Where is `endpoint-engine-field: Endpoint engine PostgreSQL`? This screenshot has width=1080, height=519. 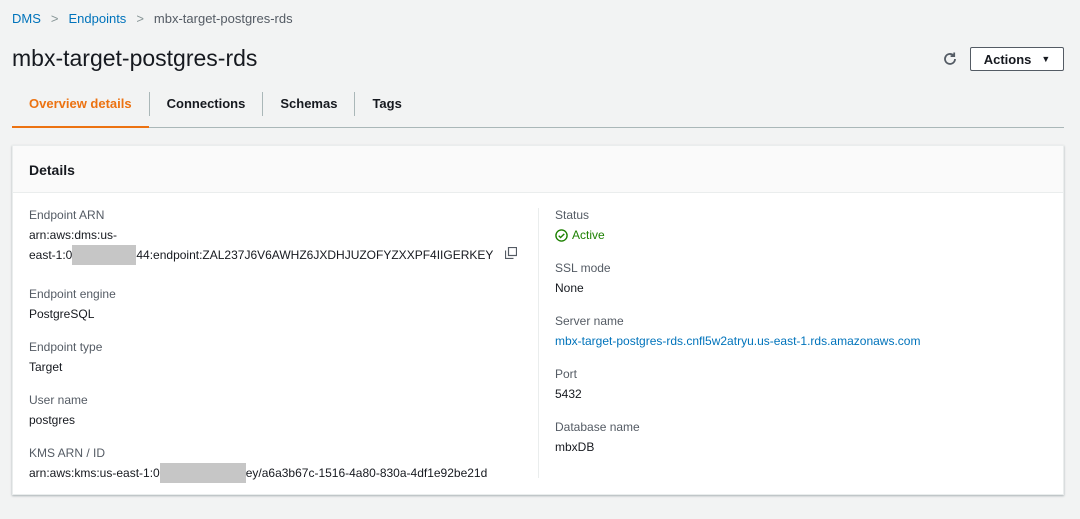 endpoint-engine-field: Endpoint engine PostgreSQL is located at coordinates (72, 305).